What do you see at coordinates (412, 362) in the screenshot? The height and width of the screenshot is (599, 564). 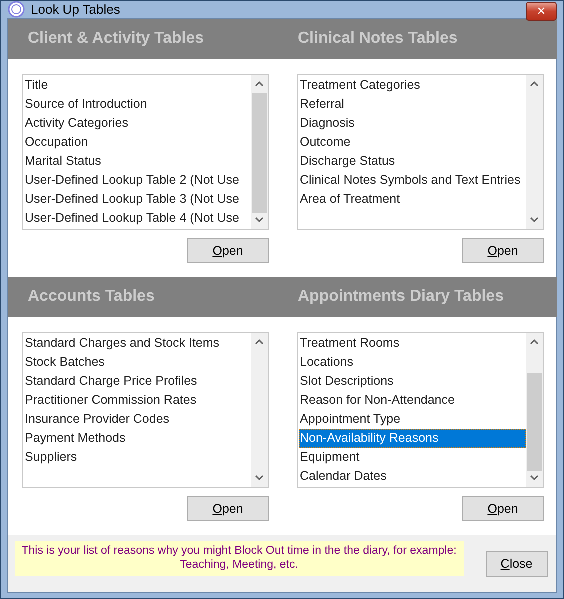 I see `list-item: Locations` at bounding box center [412, 362].